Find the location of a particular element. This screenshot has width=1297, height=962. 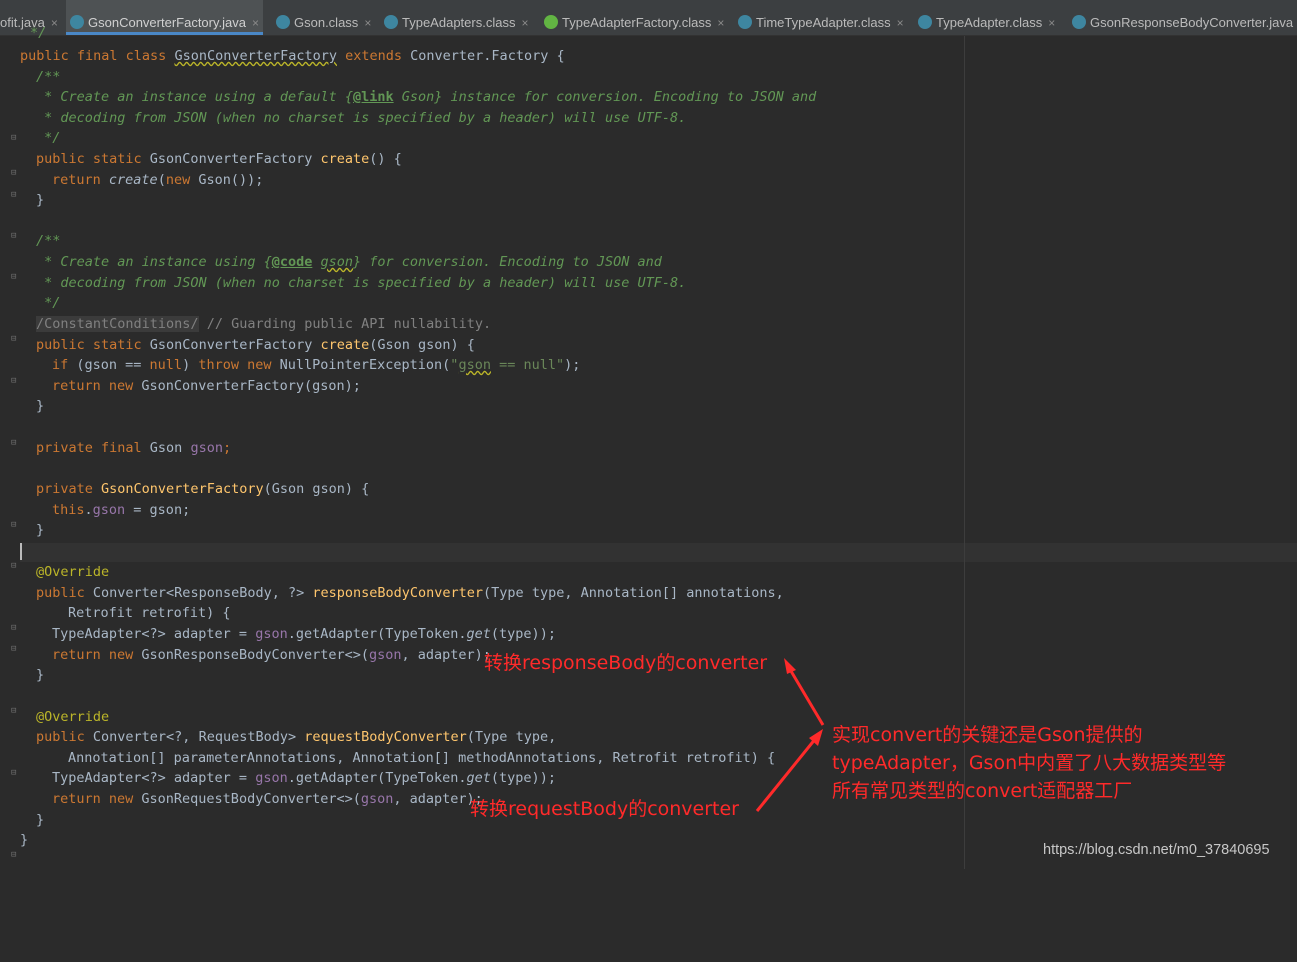

watermark: https://blog.csdn.net/m0_37840695 is located at coordinates (1156, 850).